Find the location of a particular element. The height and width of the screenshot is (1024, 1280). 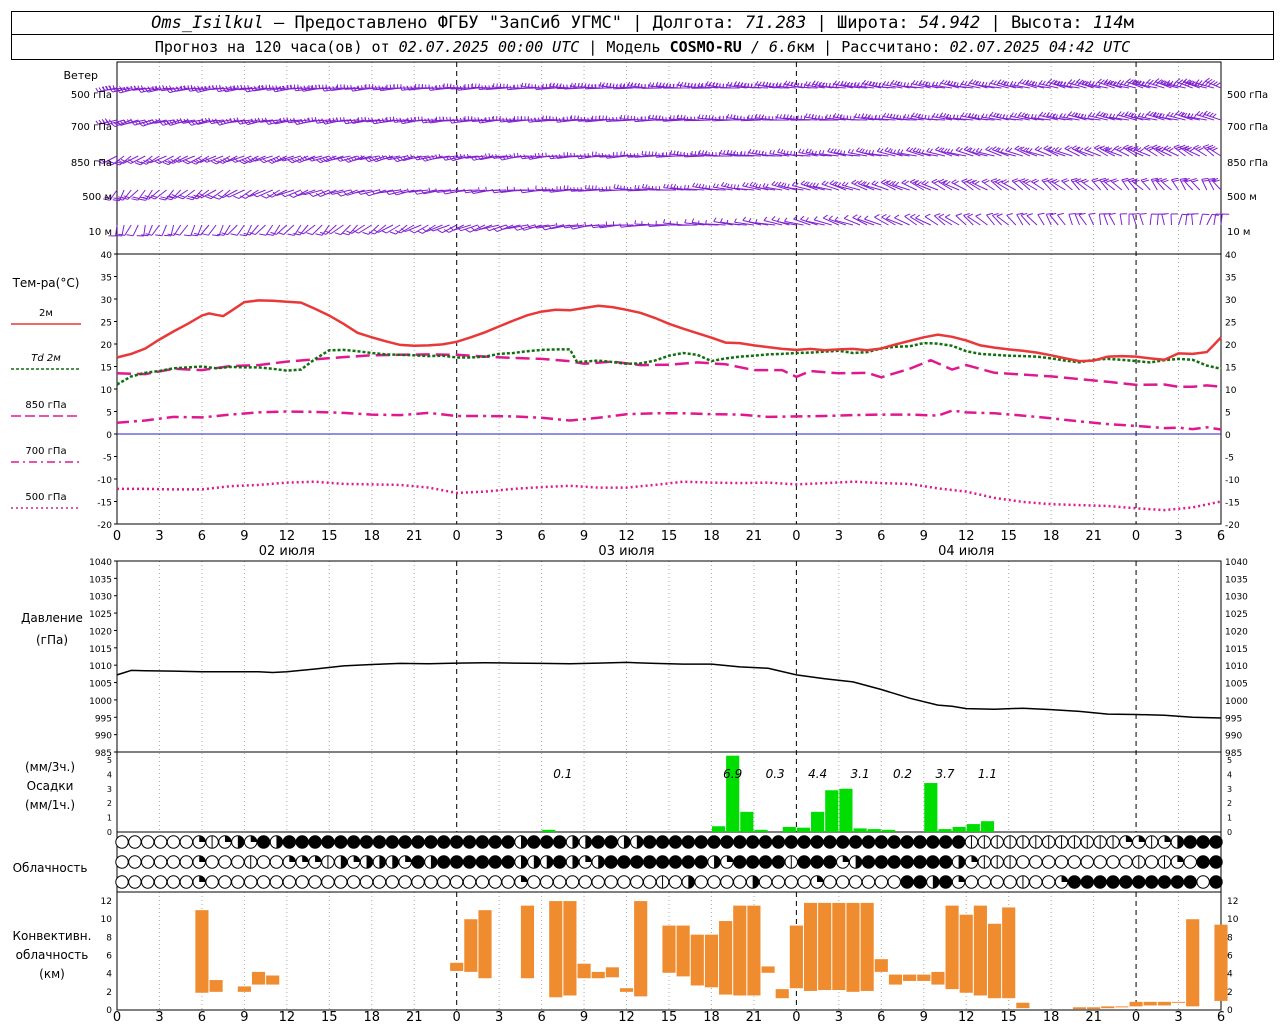

precipitation-bars: 0.1 6.9 0.3 4.4 3.1 0.2 3.7 1.1 is located at coordinates (769, 793).